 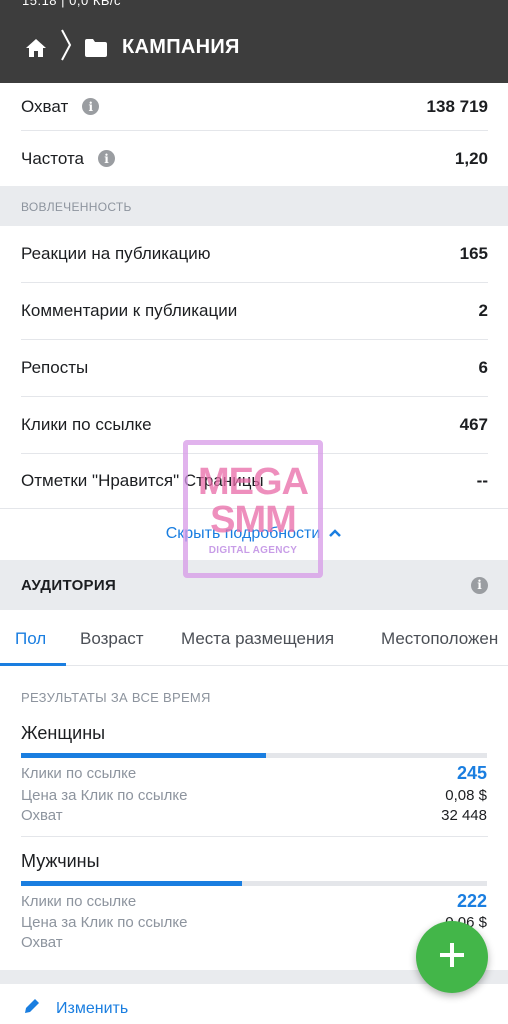 I want to click on home-icon, so click(x=36, y=48).